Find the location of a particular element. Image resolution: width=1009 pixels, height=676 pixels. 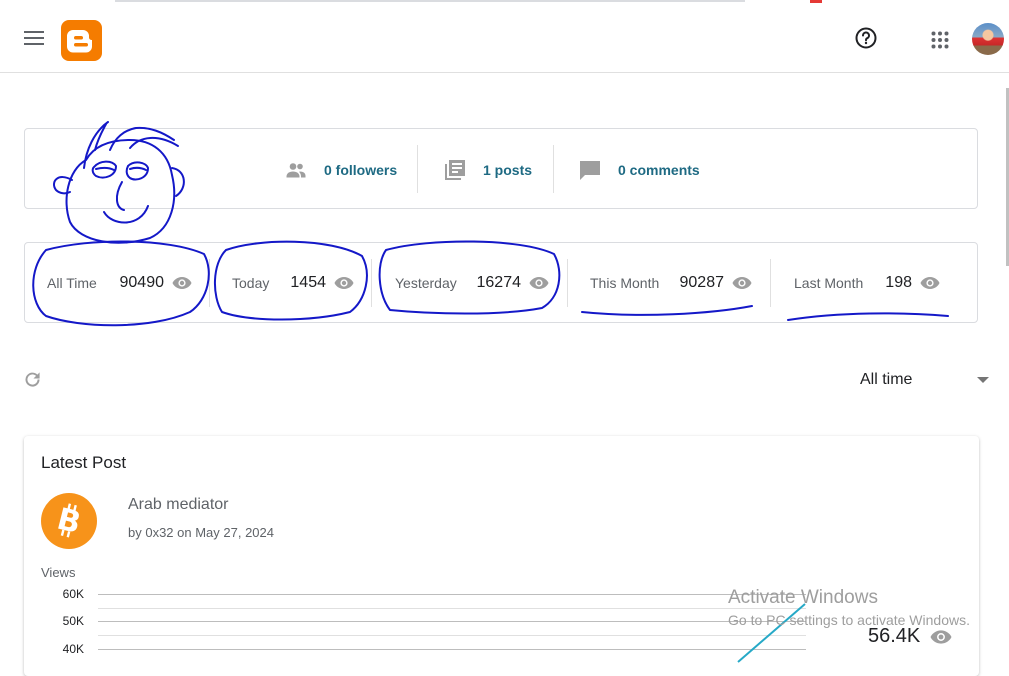

views-trend-line is located at coordinates (771, 633).